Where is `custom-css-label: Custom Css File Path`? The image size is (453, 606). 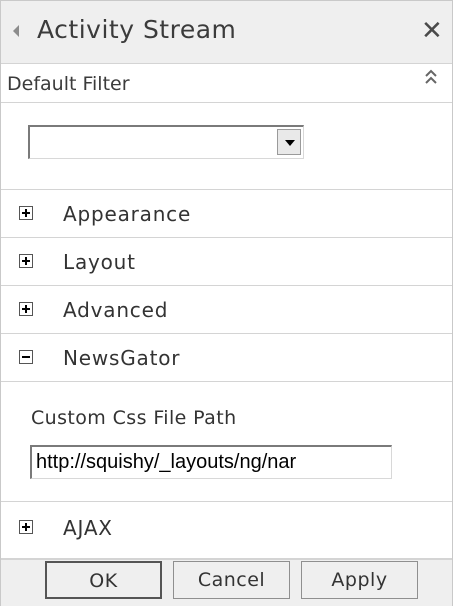
custom-css-label: Custom Css File Path is located at coordinates (134, 418).